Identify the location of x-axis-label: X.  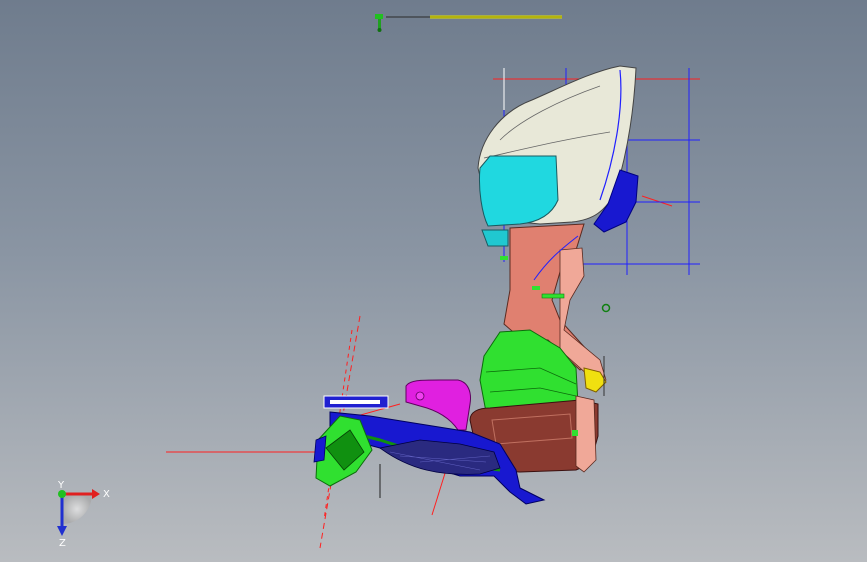
(106, 494).